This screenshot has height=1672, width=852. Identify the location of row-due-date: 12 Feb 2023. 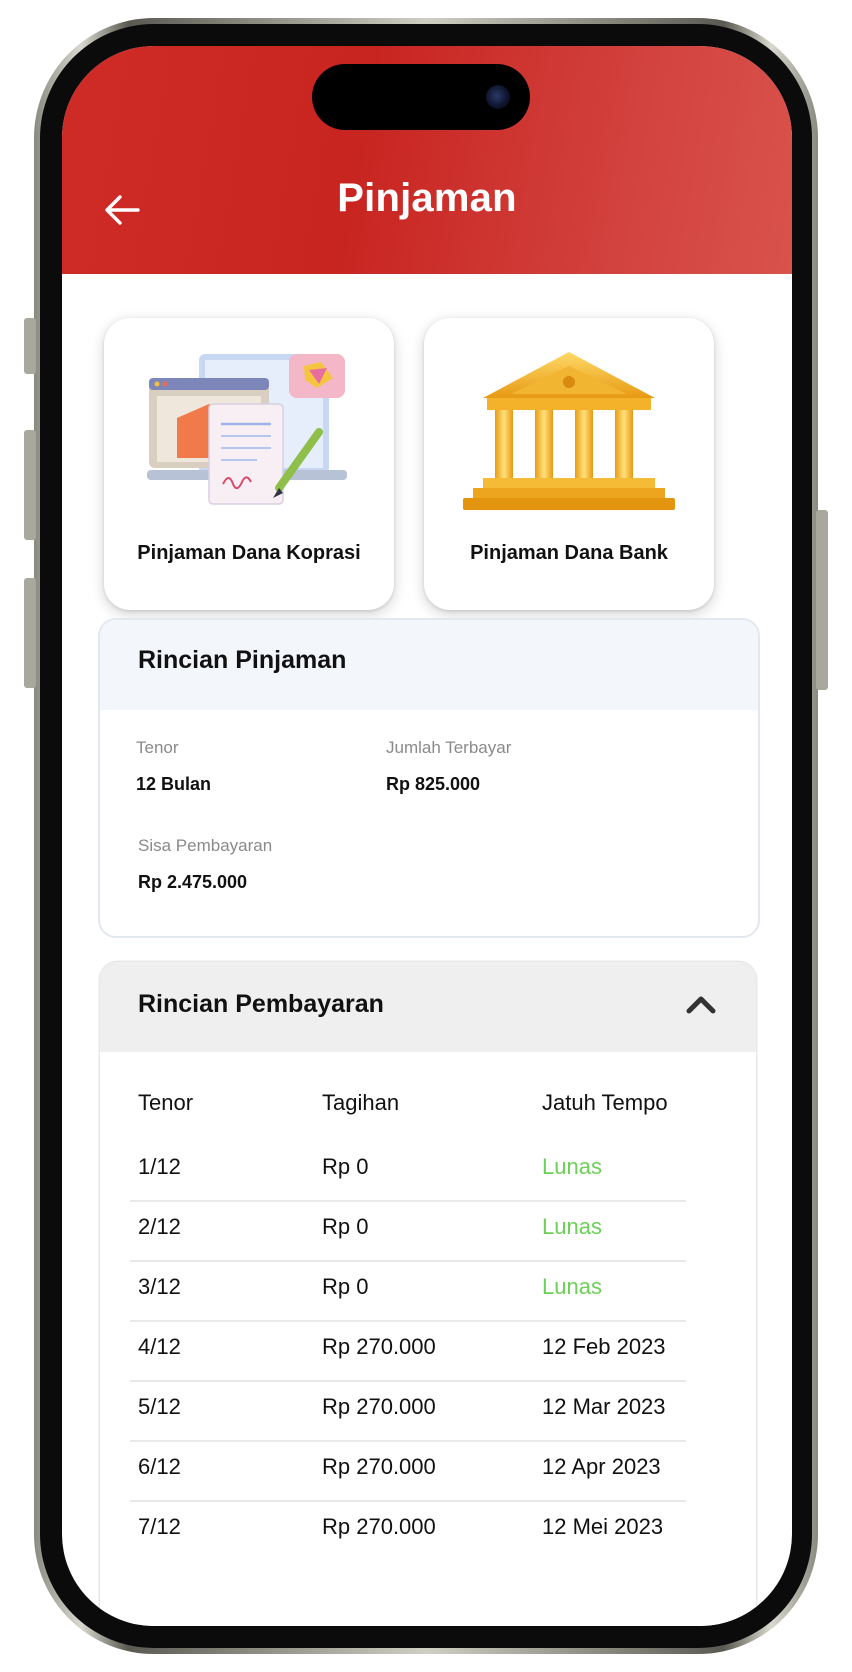
(604, 1346).